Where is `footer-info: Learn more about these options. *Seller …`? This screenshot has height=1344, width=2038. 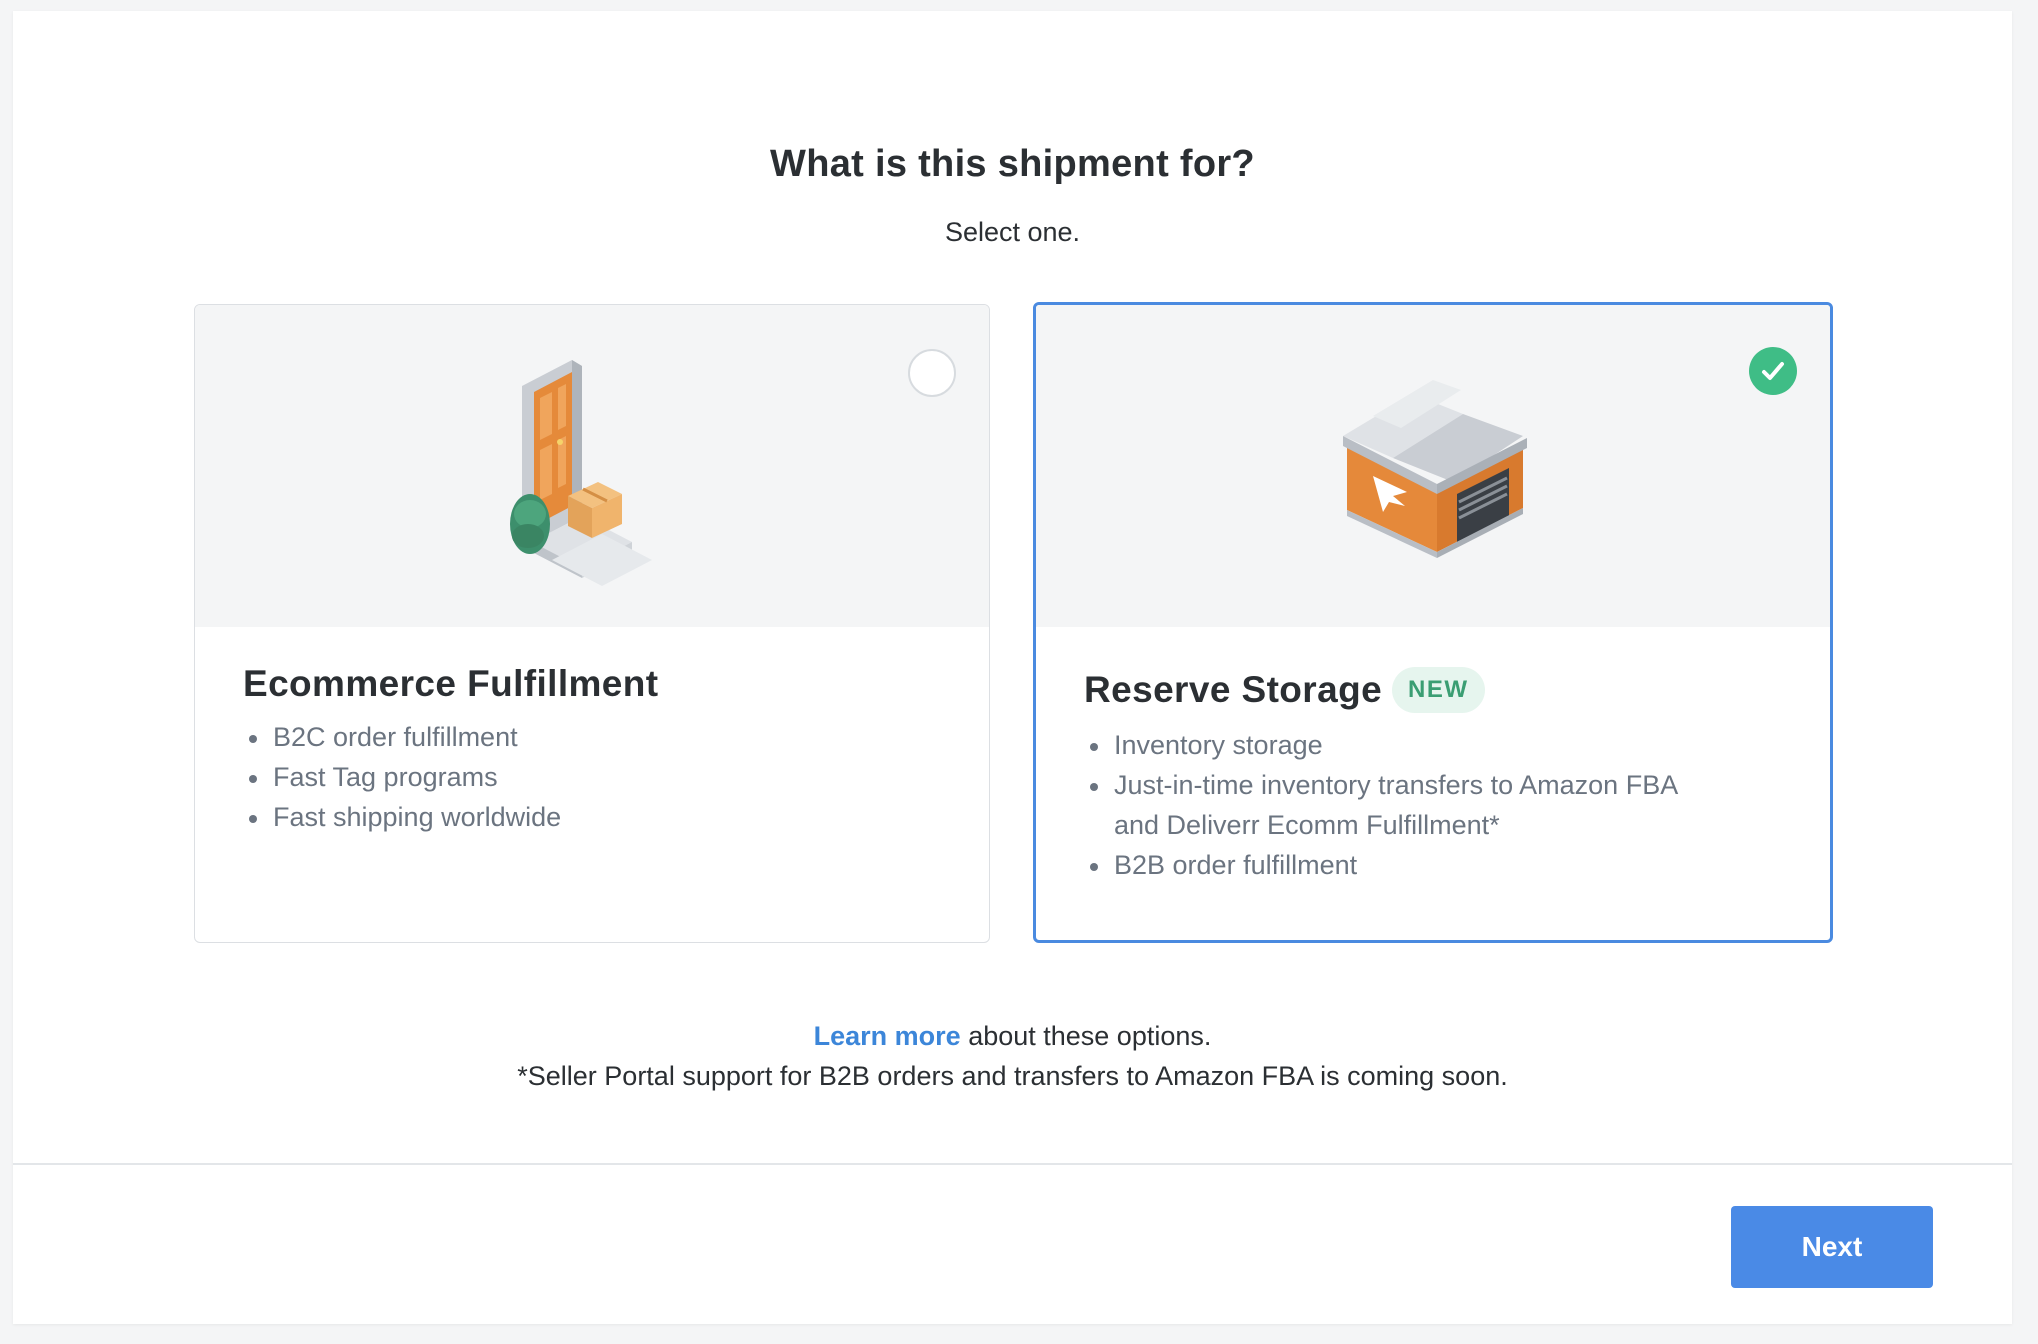 footer-info: Learn more about these options. *Seller … is located at coordinates (1012, 1056).